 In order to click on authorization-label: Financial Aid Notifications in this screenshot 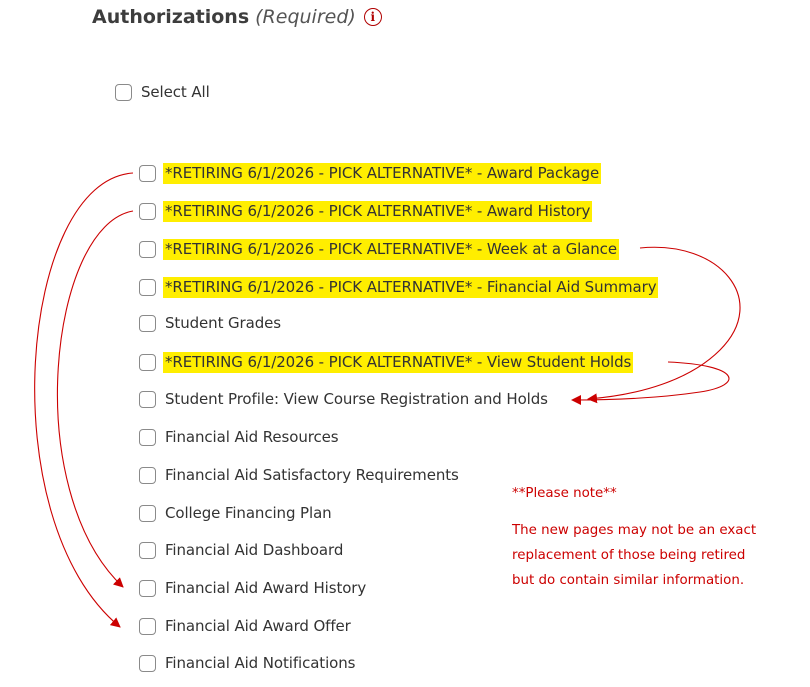, I will do `click(260, 663)`.